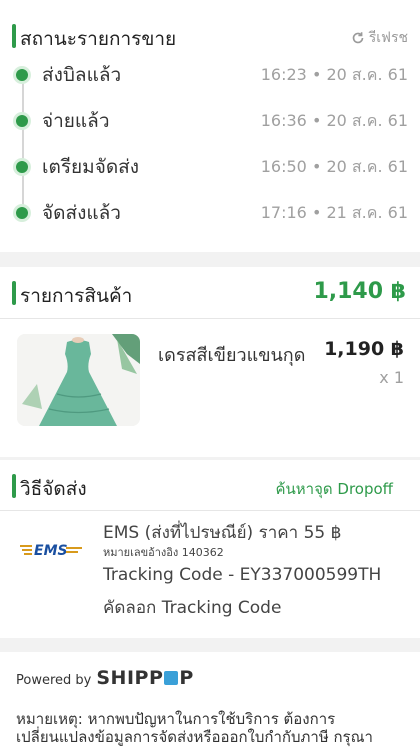 The width and height of the screenshot is (420, 748). I want to click on shippop-logo: SHIPP P, so click(144, 678).